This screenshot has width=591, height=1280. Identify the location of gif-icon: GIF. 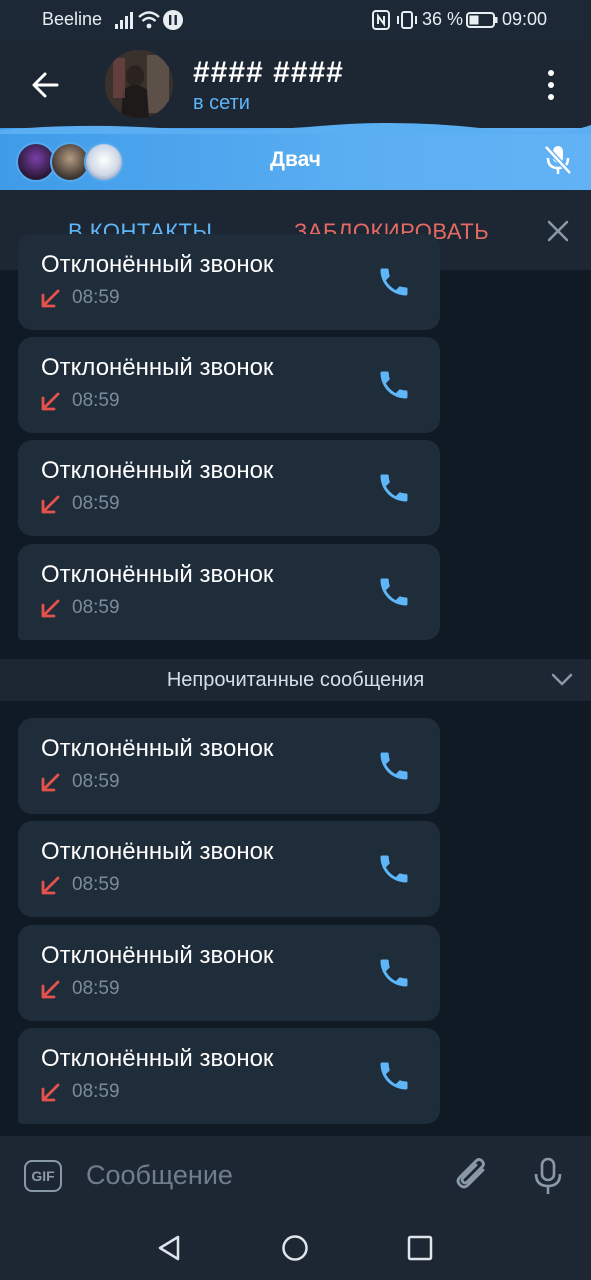
(43, 1176).